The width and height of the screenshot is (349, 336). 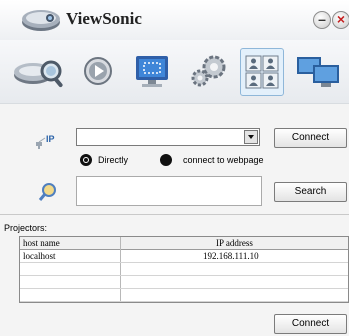 What do you see at coordinates (168, 137) in the screenshot?
I see `ip-address-combobox` at bounding box center [168, 137].